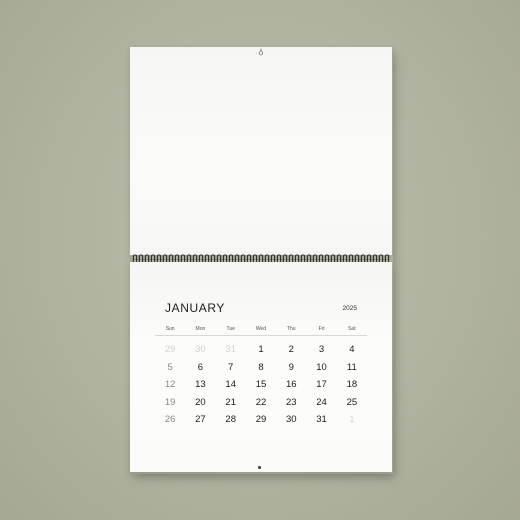  I want to click on day-cell: 8, so click(261, 367).